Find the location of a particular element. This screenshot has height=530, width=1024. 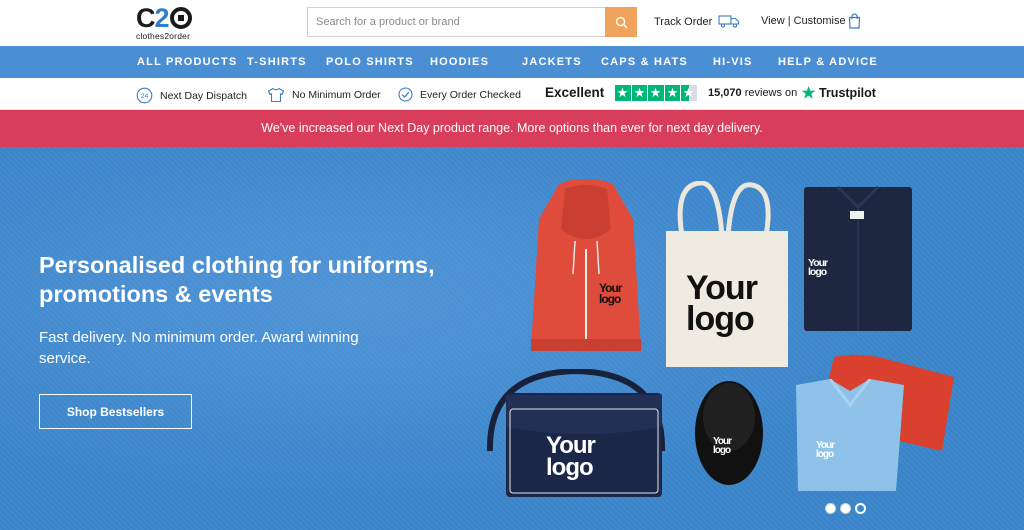

nav-caps-hats: CAPS & HATS is located at coordinates (644, 62).